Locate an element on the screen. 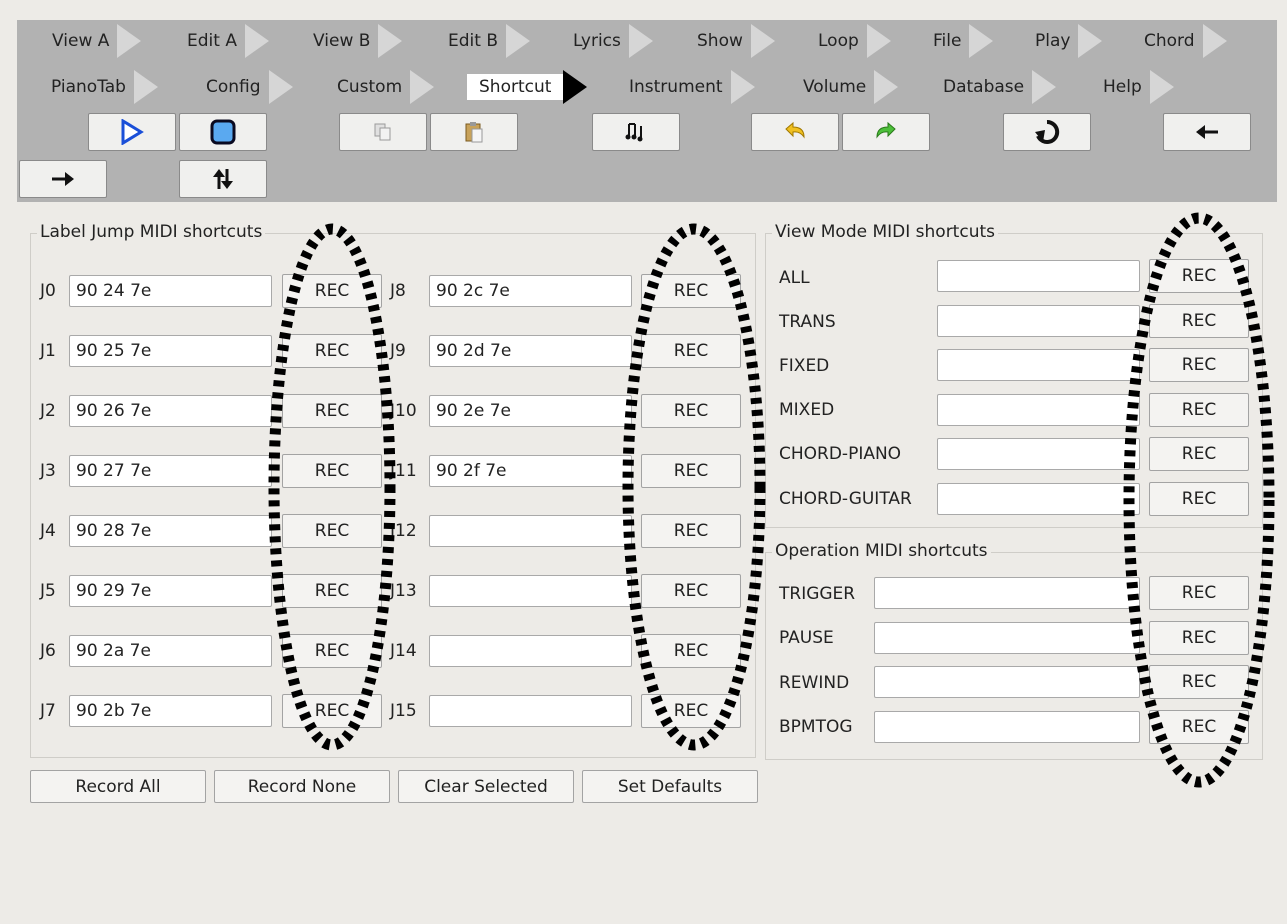 The image size is (1287, 924). stop-button is located at coordinates (223, 132).